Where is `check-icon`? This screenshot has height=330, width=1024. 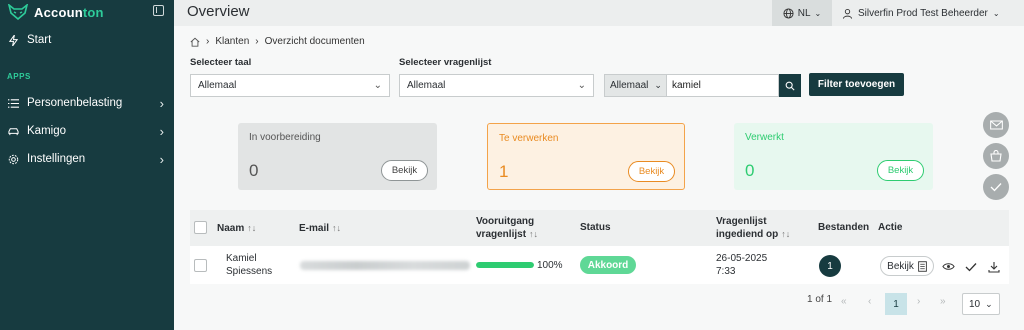
check-icon is located at coordinates (996, 187).